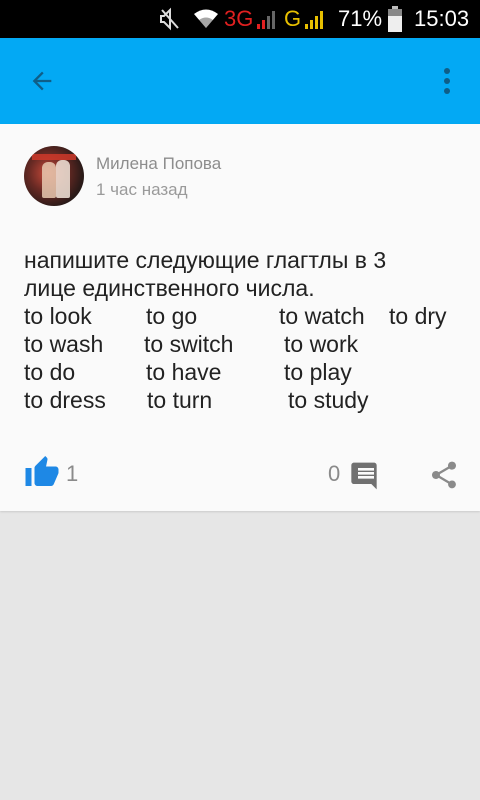  I want to click on wifi-icon, so click(206, 19).